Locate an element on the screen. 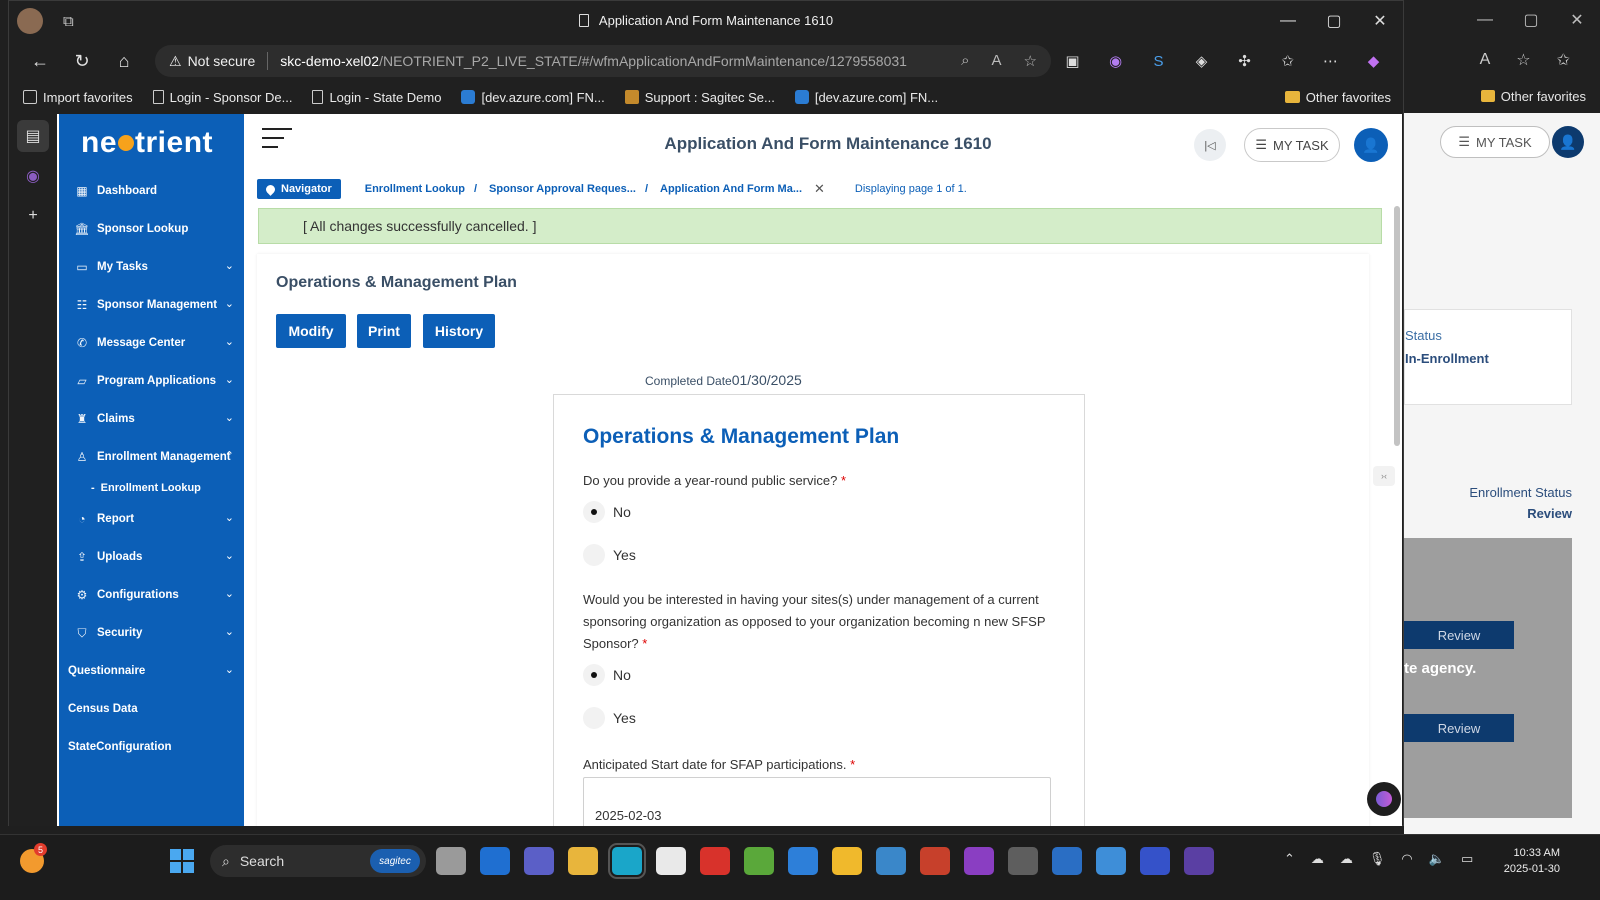 The height and width of the screenshot is (900, 1600). maximize-icon: ▢ is located at coordinates (1334, 21).